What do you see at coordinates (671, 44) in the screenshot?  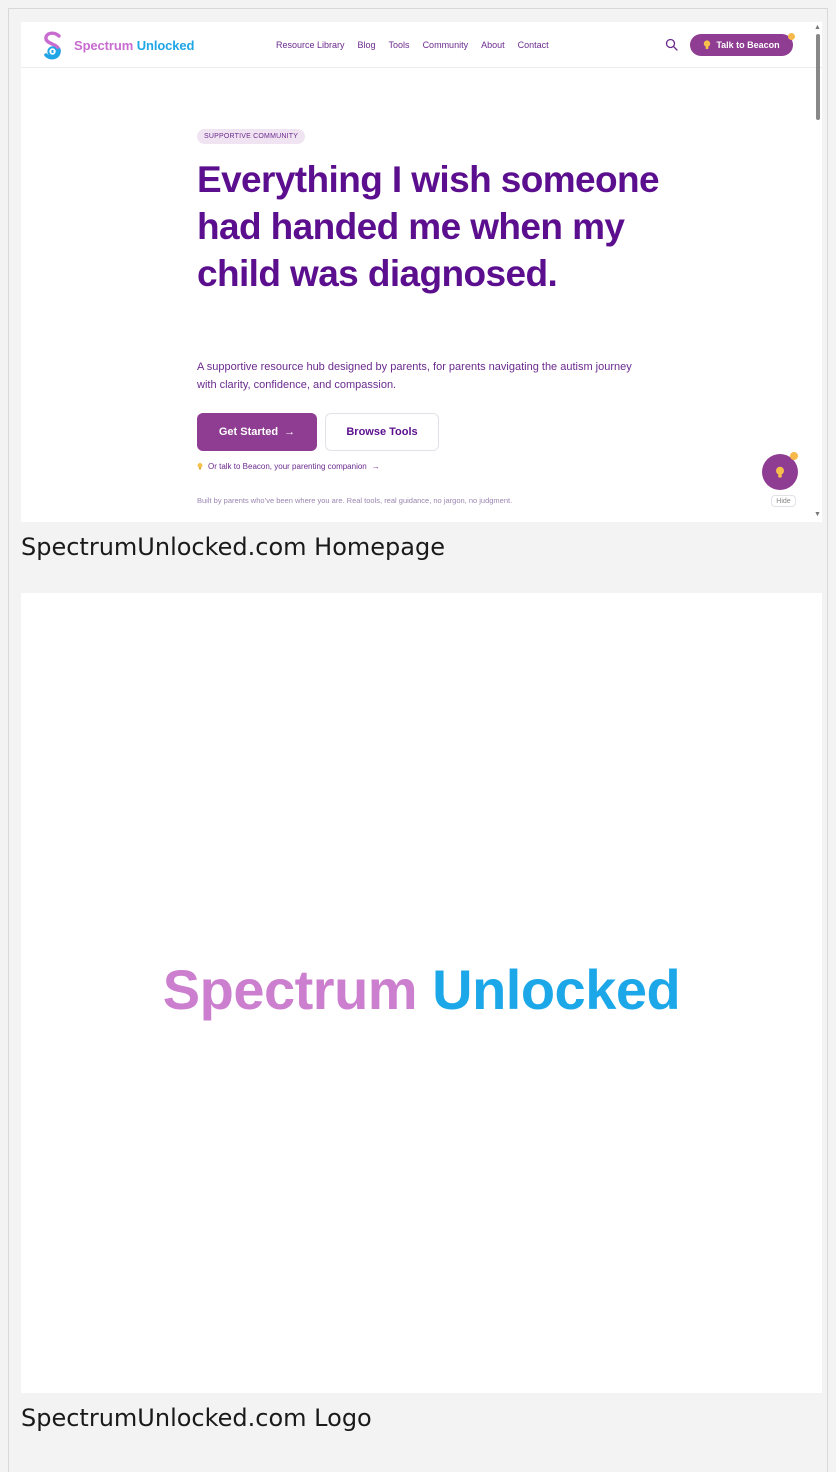 I see `search-icon` at bounding box center [671, 44].